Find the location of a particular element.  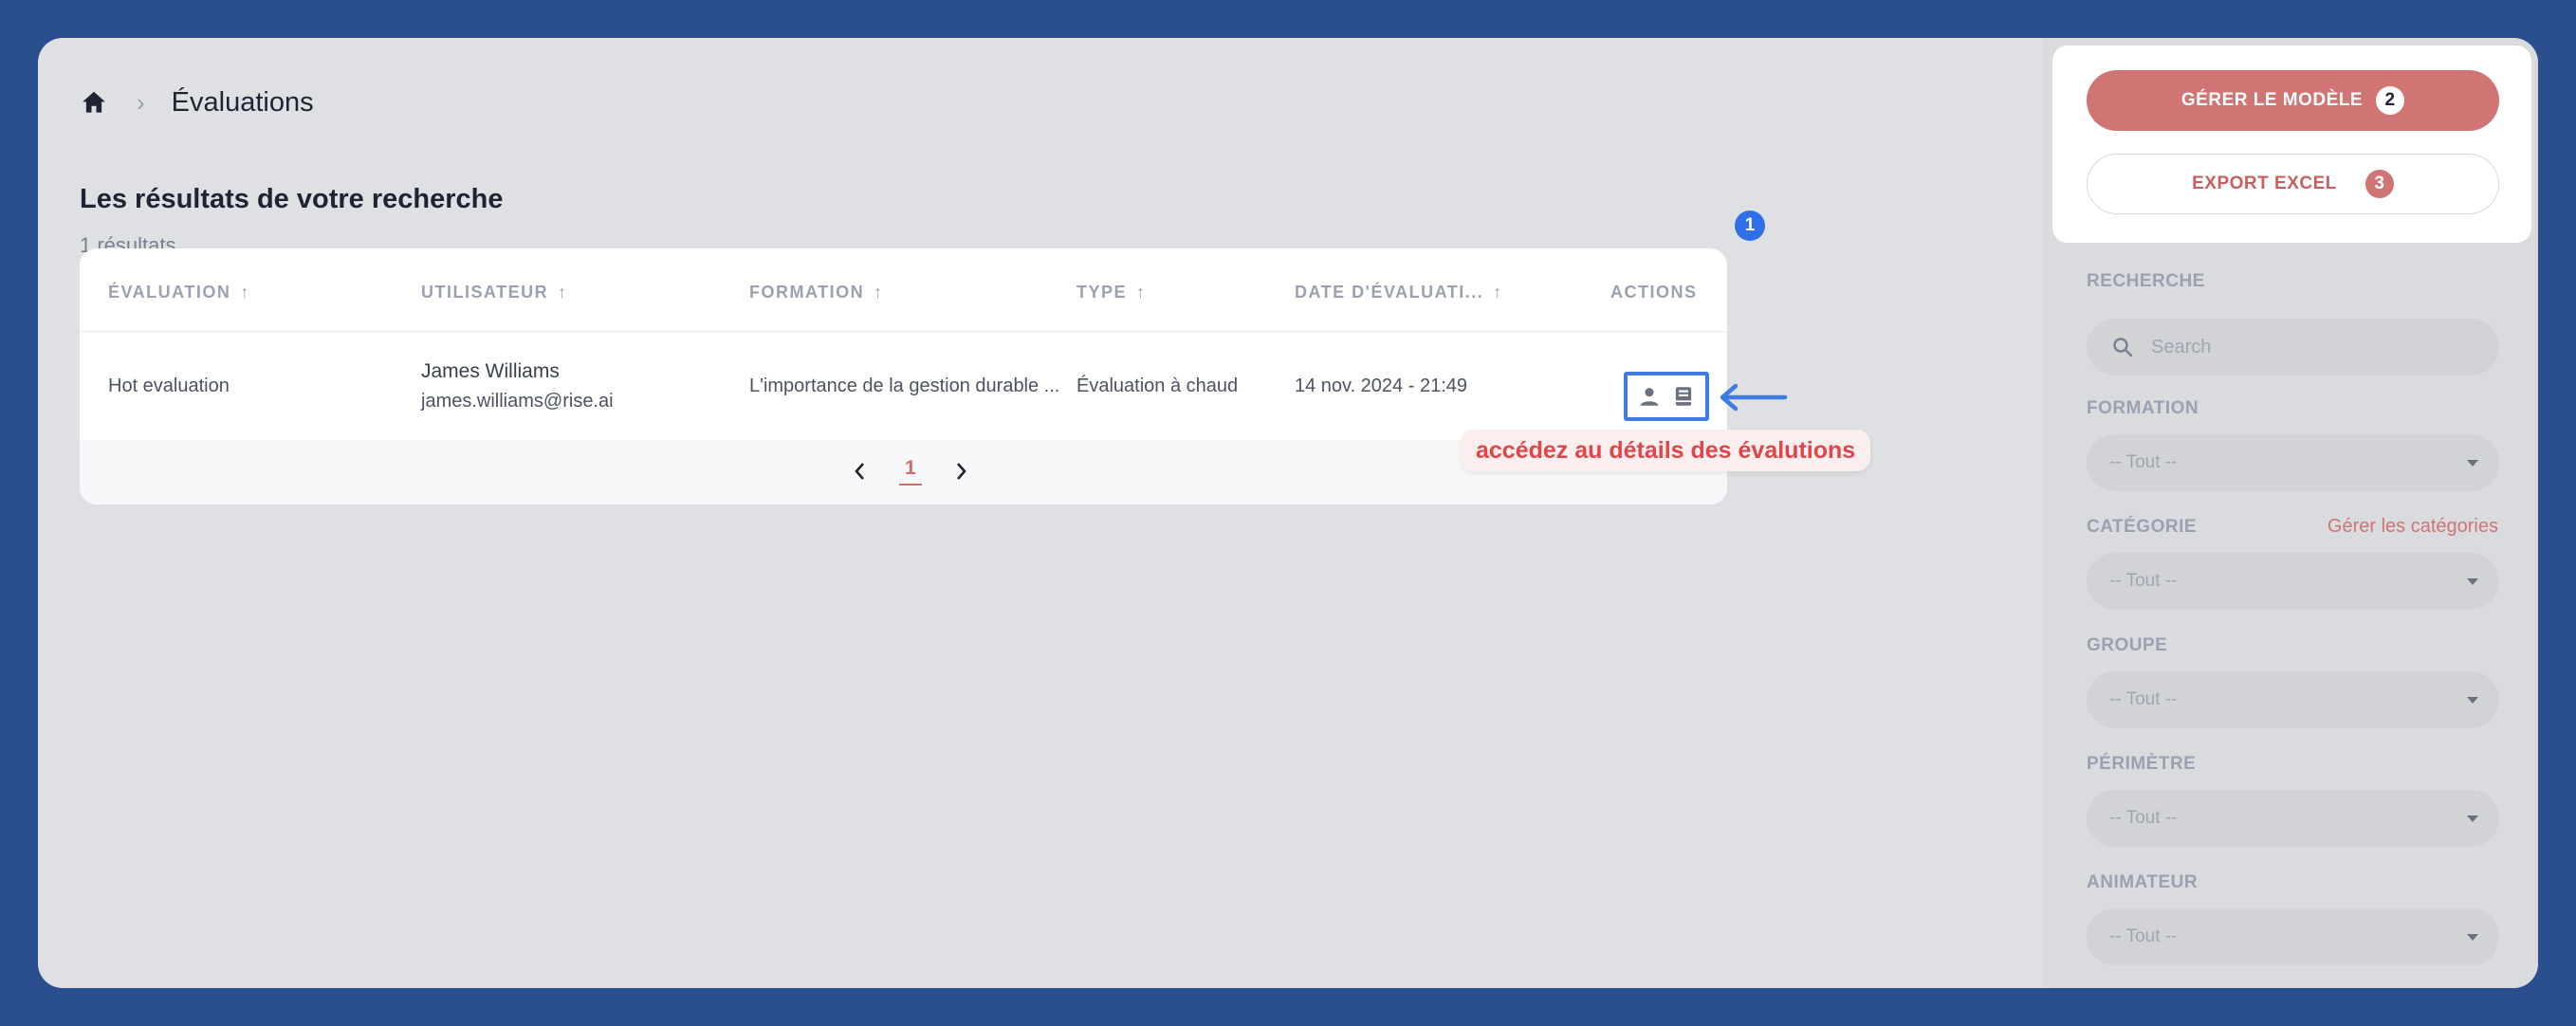

column-header-actions: ACTIONS is located at coordinates (1654, 292).